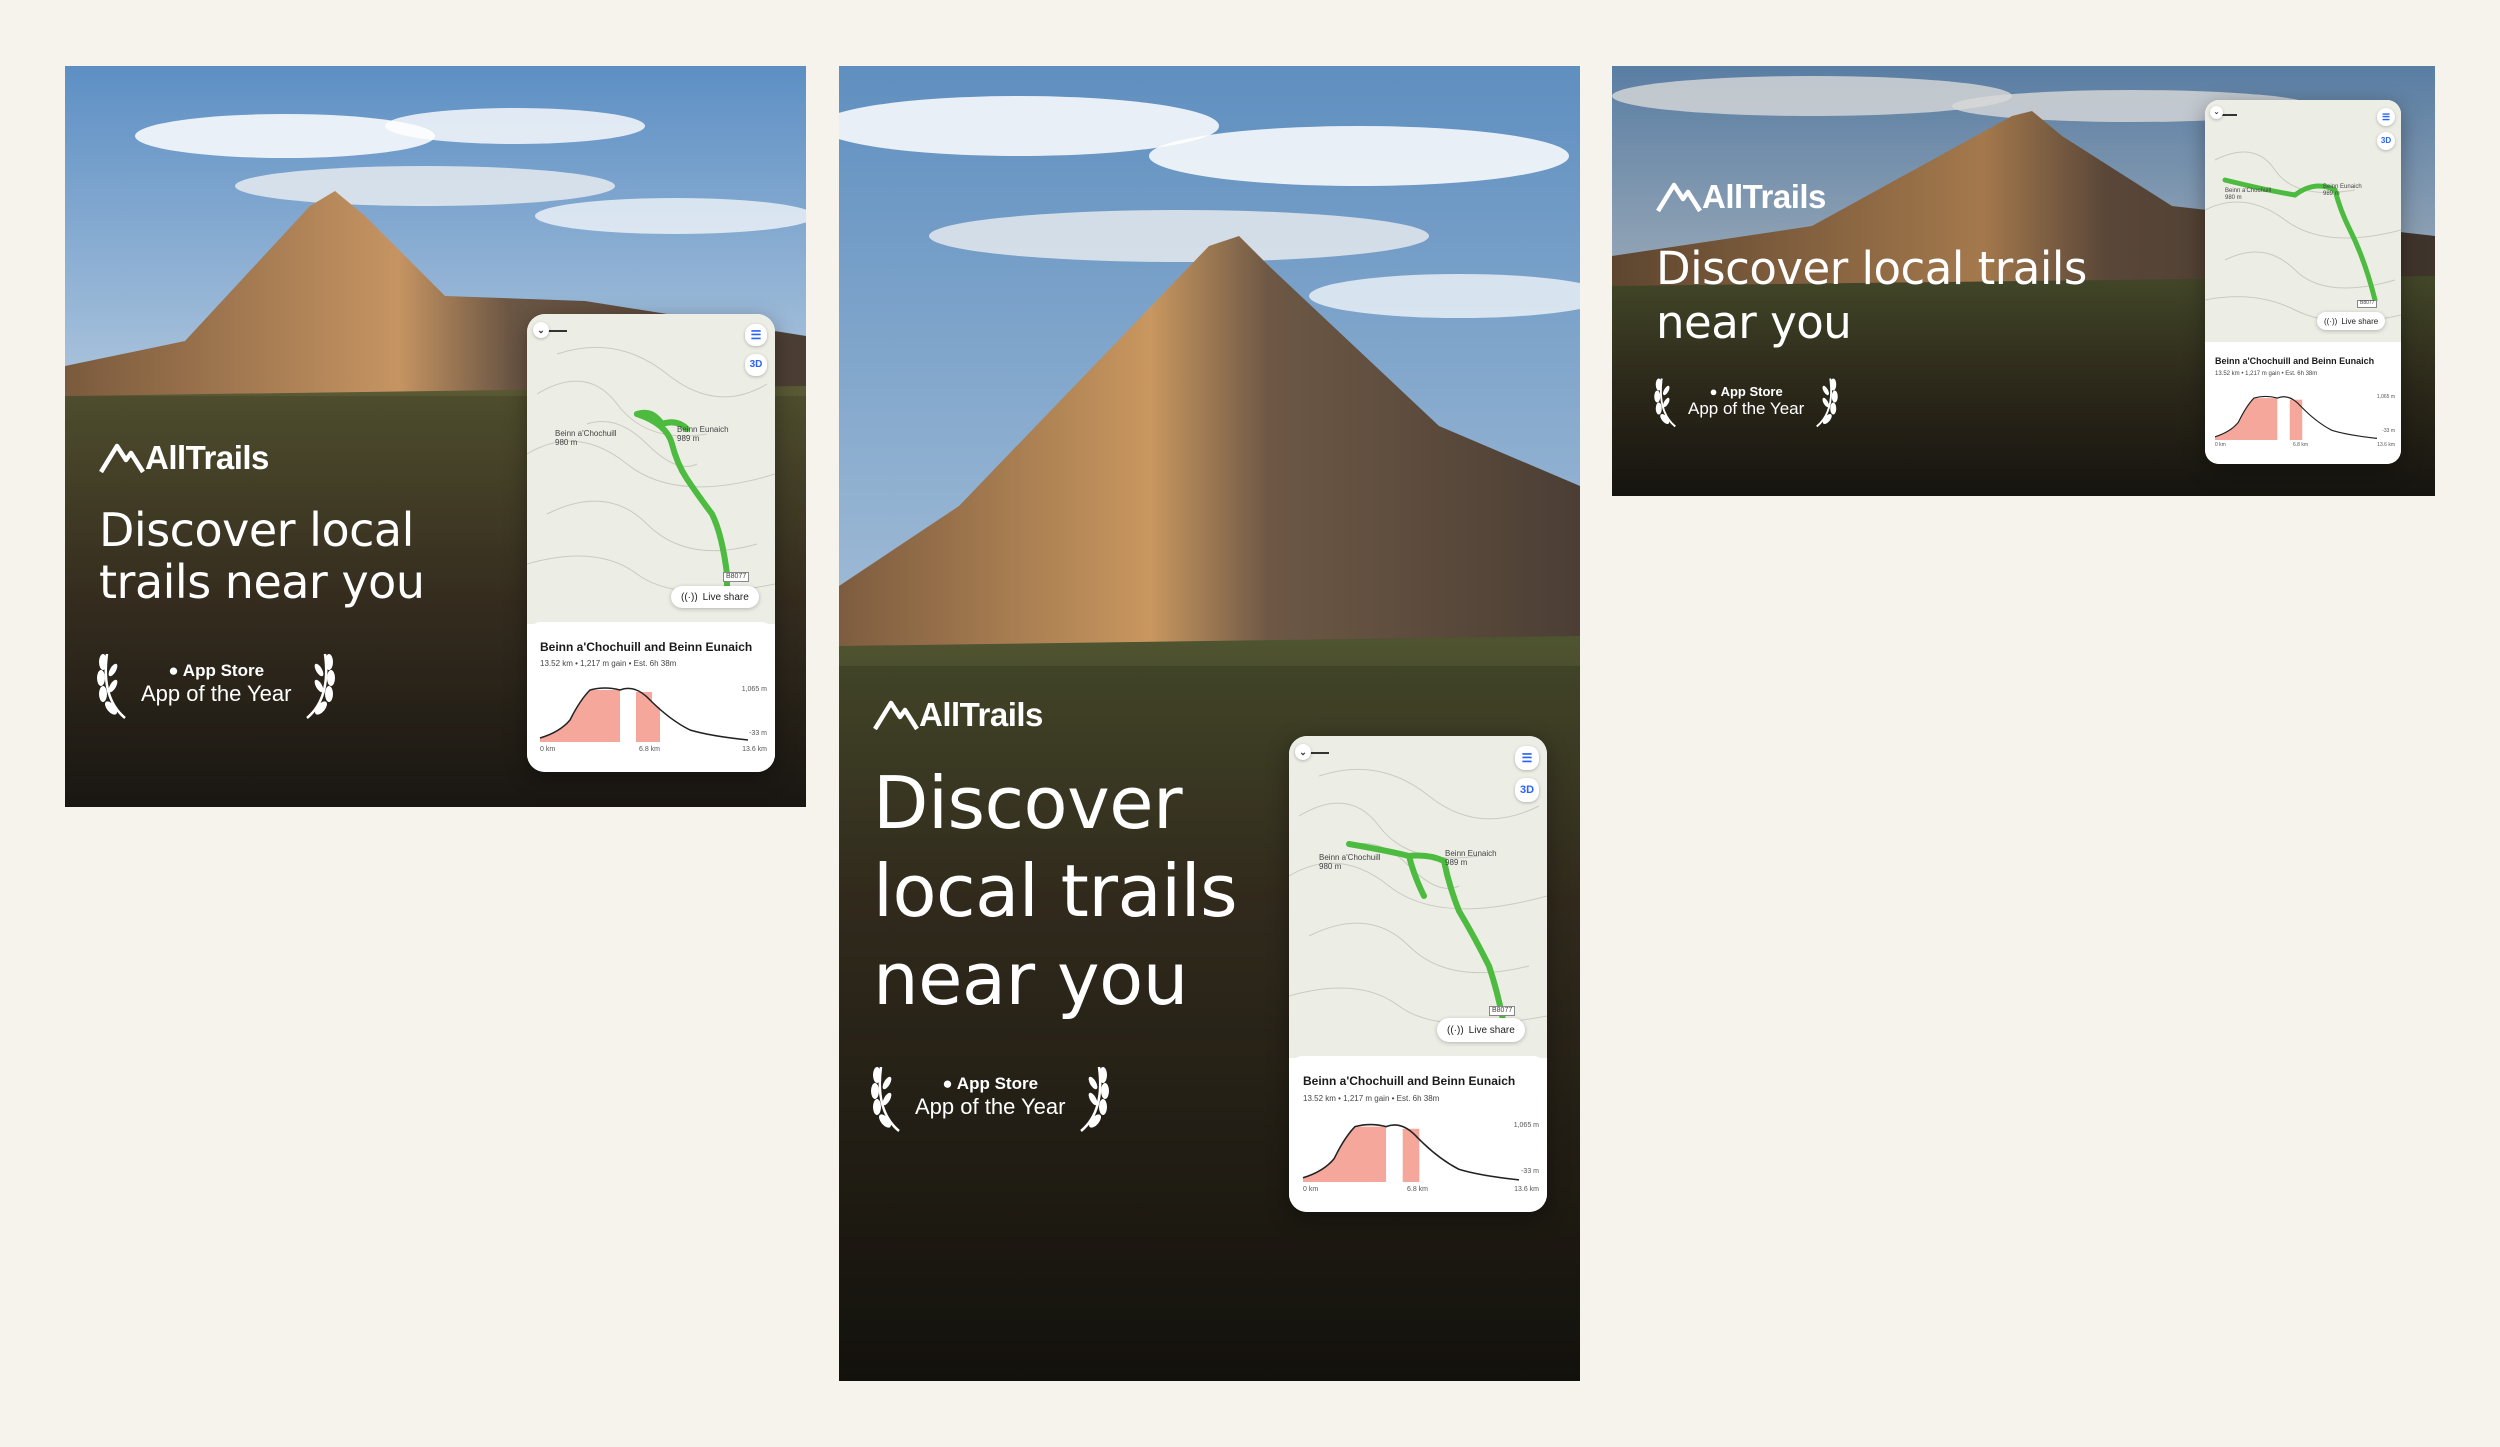 The width and height of the screenshot is (2500, 1447). I want to click on headline-line: local trails, so click(1055, 890).